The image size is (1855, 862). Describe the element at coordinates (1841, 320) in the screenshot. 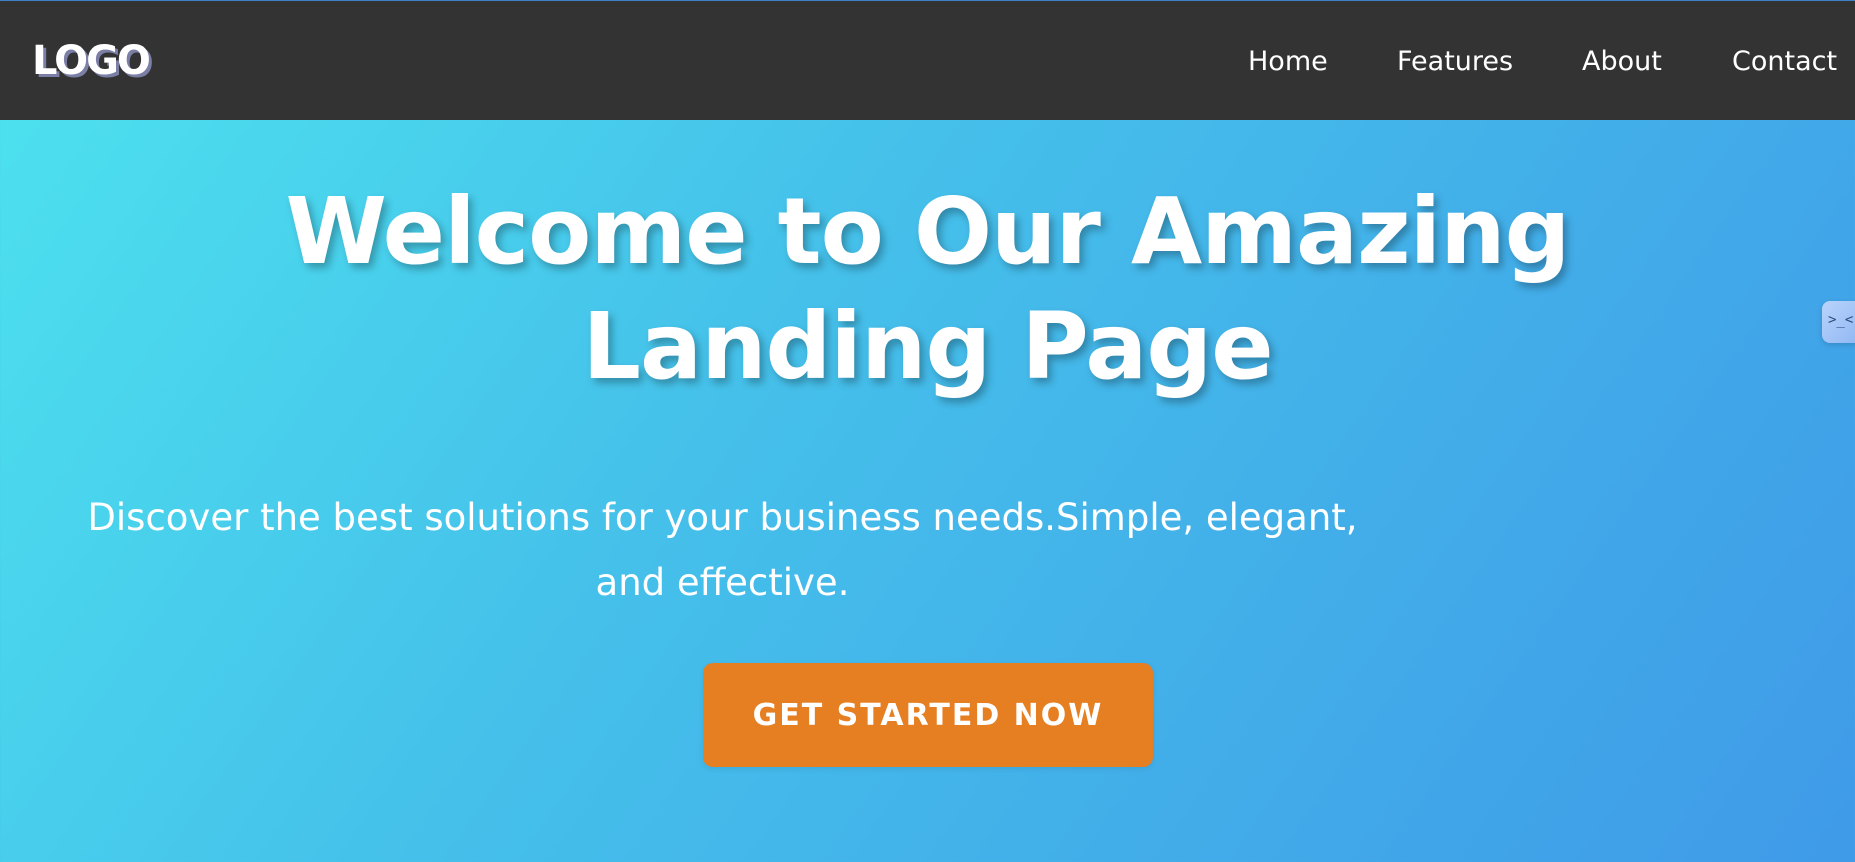

I see `assistant-icon: >_<` at that location.